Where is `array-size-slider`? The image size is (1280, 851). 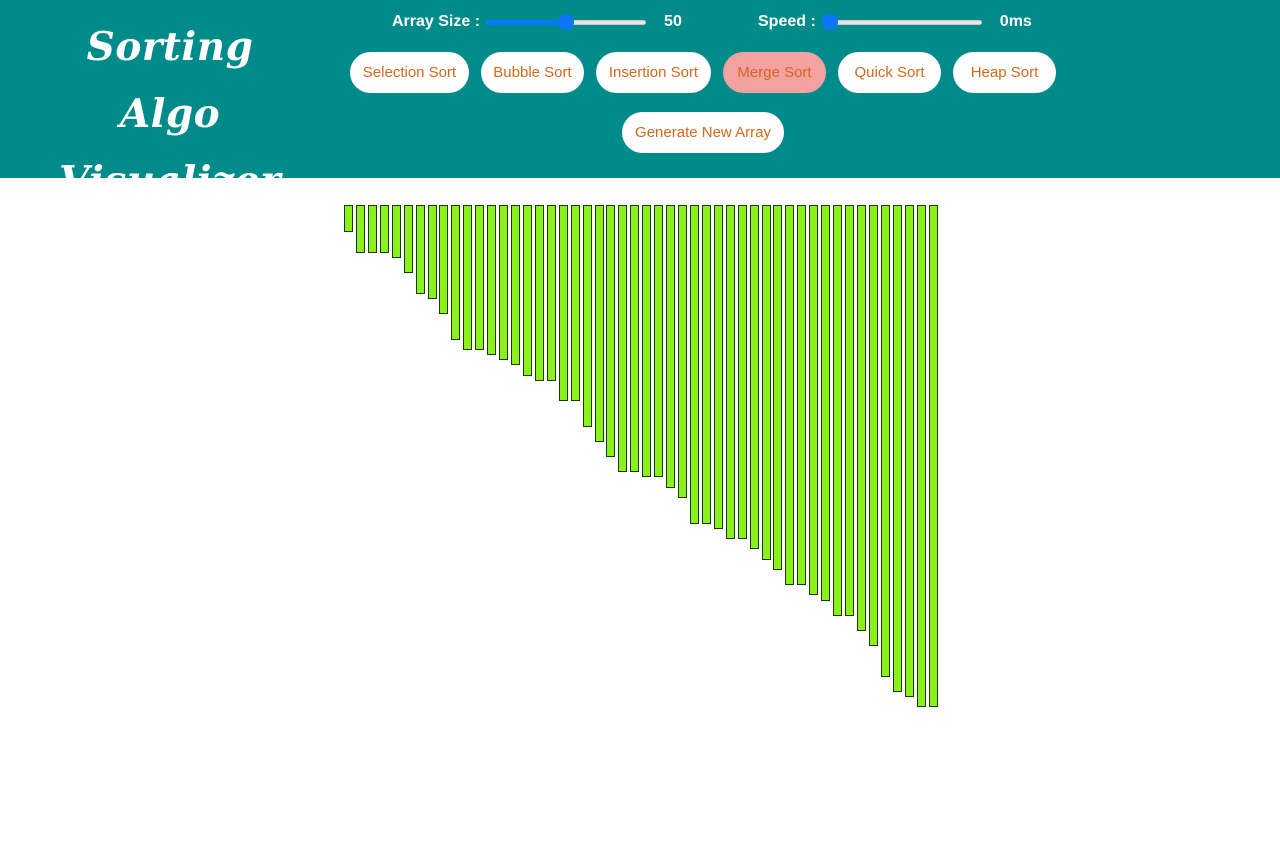 array-size-slider is located at coordinates (566, 22).